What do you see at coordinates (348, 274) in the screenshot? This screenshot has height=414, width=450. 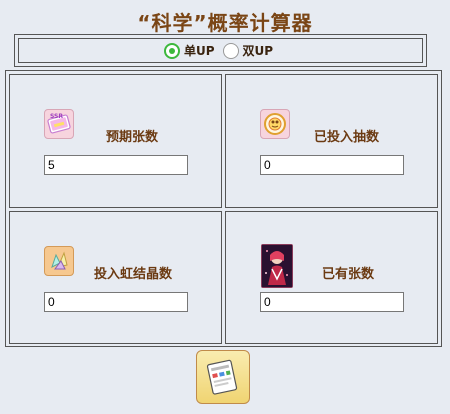 I see `owned-cards-label: 已有张数` at bounding box center [348, 274].